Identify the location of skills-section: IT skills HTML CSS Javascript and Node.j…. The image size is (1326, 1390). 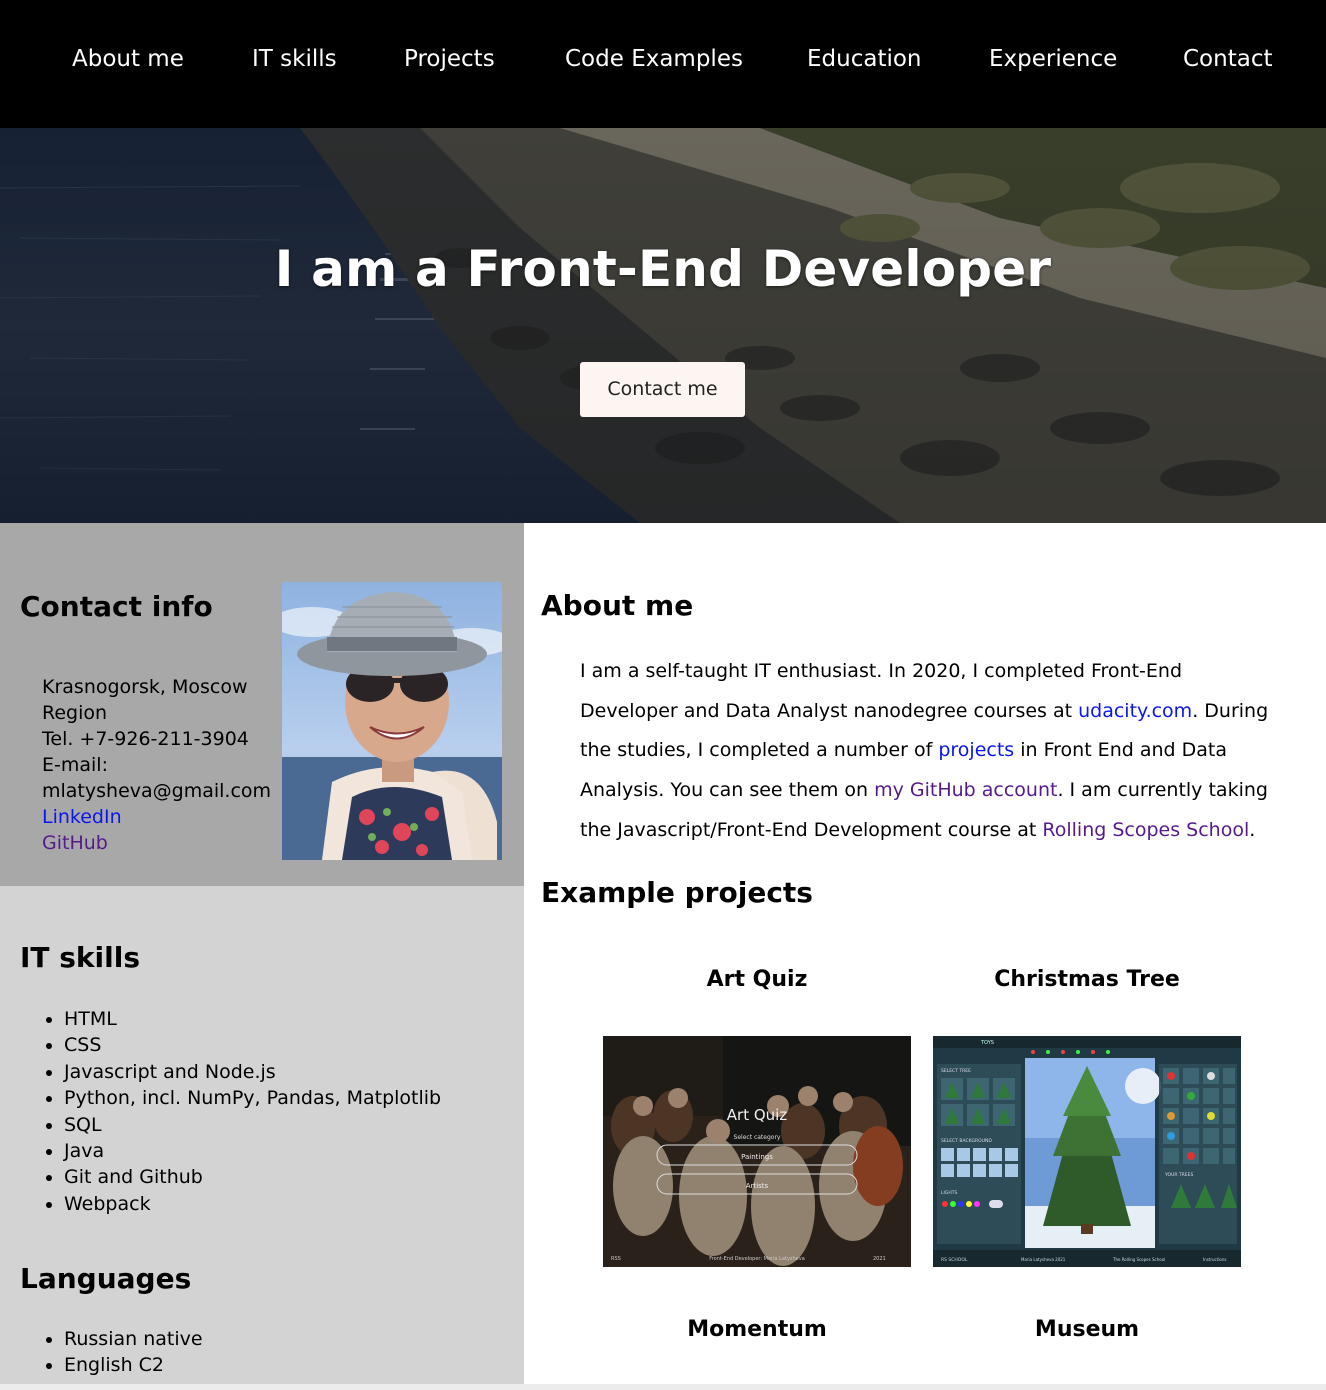
(262, 1135).